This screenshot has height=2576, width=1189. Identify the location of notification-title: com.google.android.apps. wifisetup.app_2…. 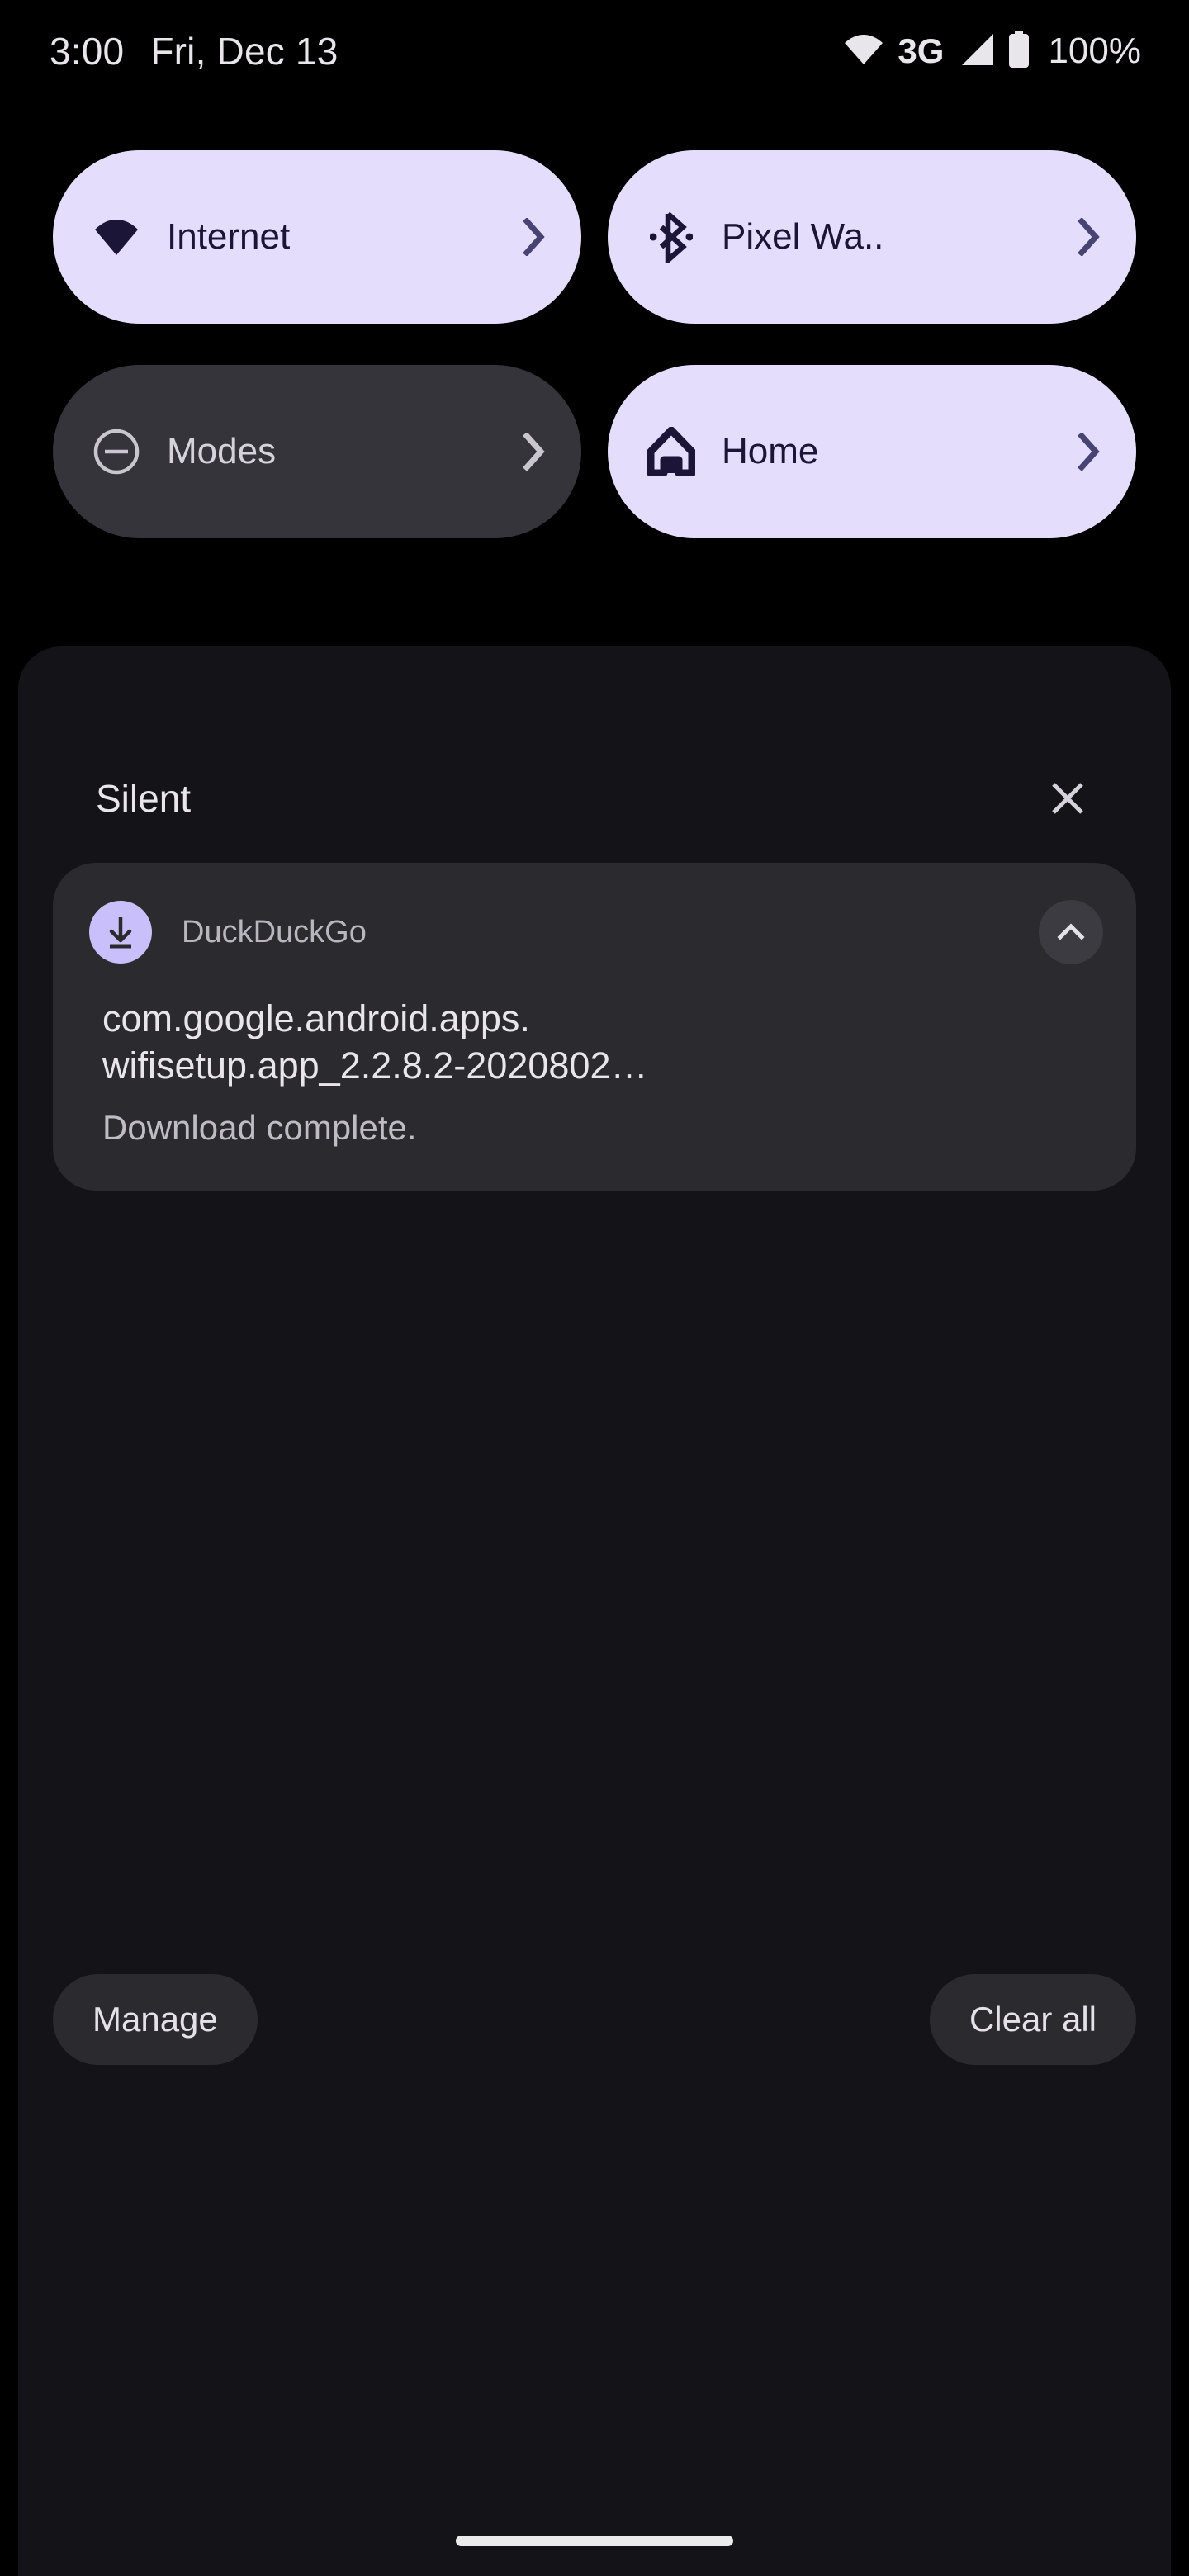
(546, 1042).